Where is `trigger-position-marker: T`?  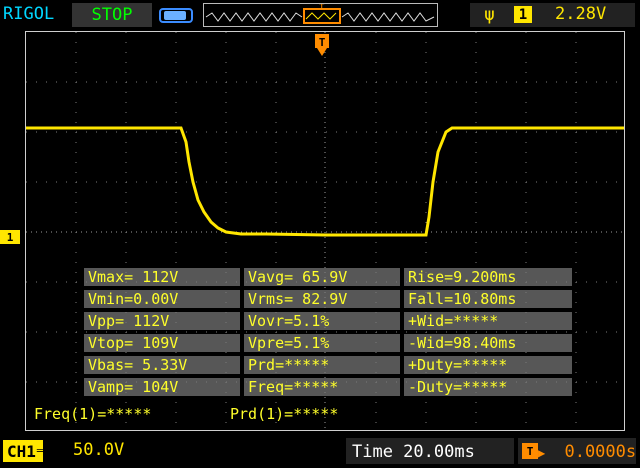 trigger-position-marker: T is located at coordinates (322, 45).